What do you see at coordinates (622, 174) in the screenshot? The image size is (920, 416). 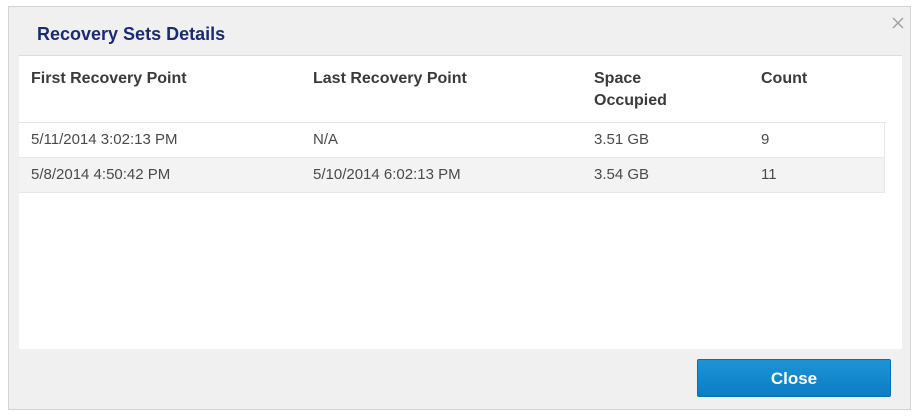 I see `space-occupied-cell: 3.54 GB` at bounding box center [622, 174].